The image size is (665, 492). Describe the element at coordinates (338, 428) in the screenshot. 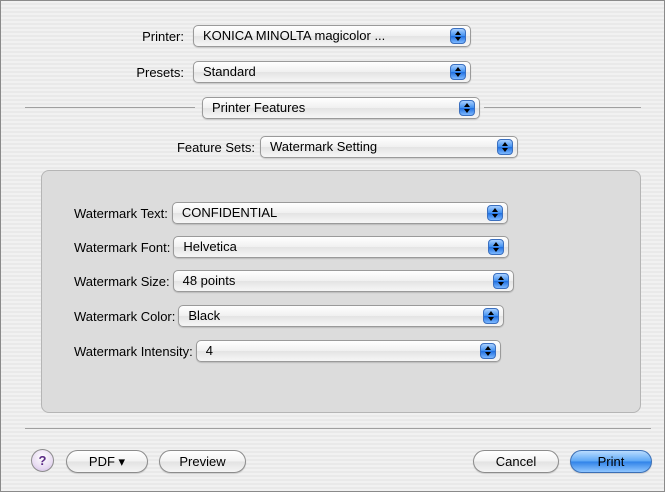

I see `footer-separator` at that location.